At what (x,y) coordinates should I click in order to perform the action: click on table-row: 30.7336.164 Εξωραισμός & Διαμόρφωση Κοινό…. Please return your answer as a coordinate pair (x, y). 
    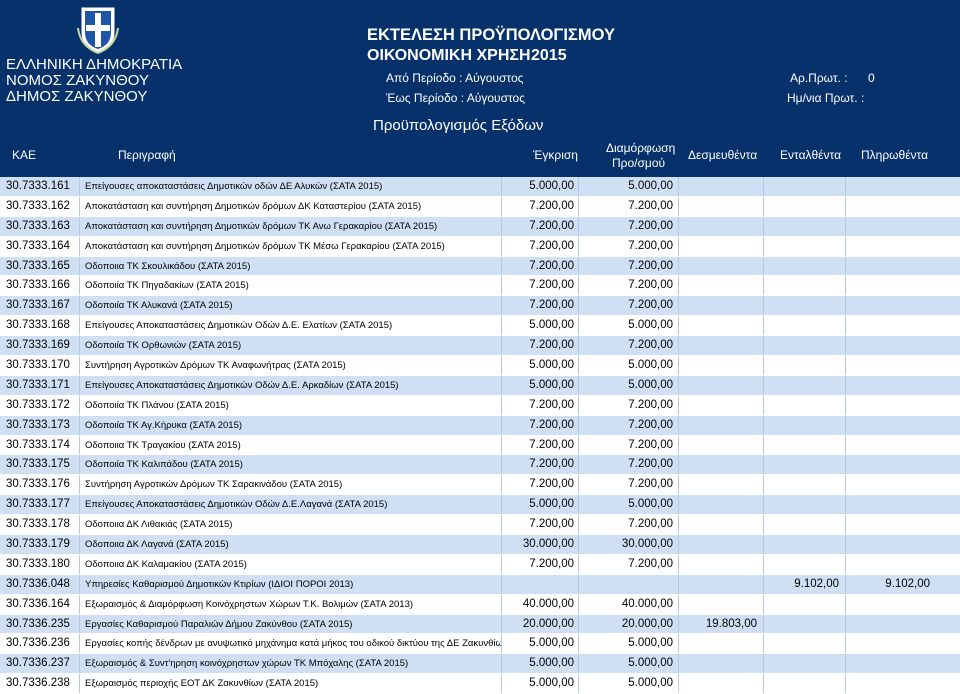
    Looking at the image, I should click on (480, 604).